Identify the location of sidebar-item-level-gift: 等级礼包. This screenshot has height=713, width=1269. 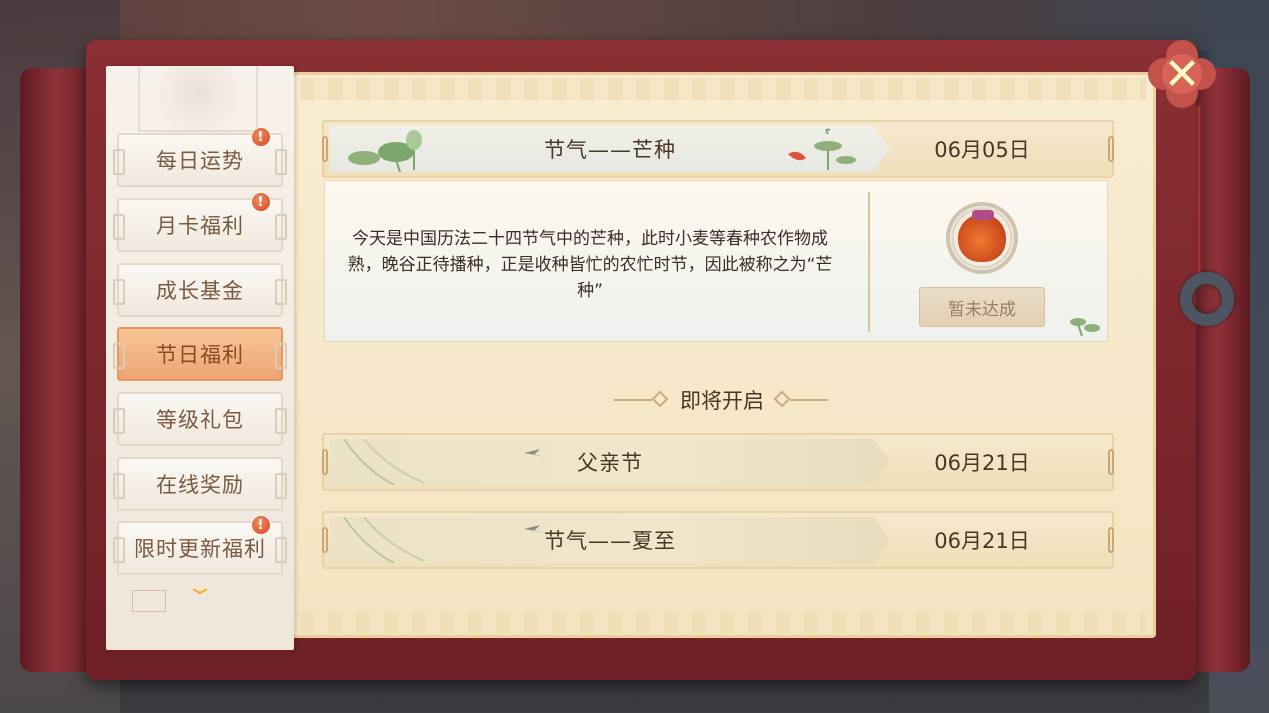
(200, 419).